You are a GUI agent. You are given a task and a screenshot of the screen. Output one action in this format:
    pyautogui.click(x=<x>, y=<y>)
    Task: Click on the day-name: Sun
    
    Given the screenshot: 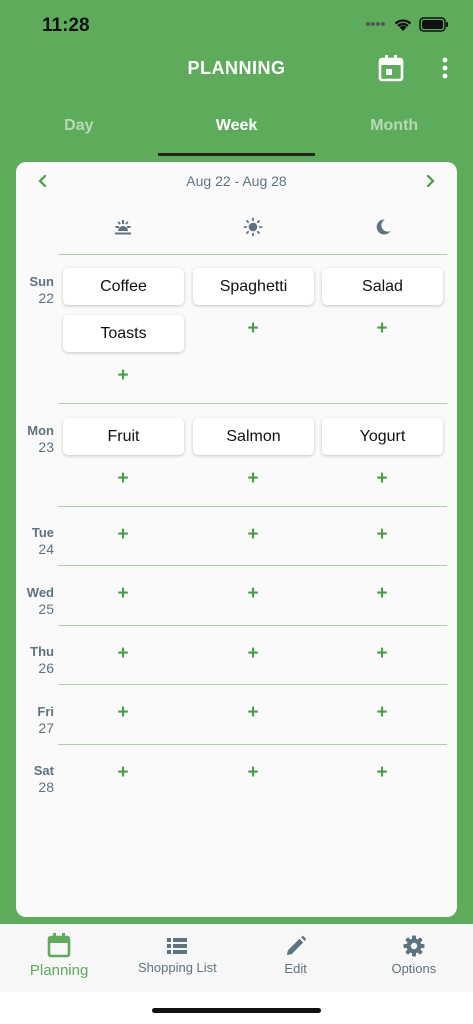 What is the action you would take?
    pyautogui.click(x=41, y=281)
    